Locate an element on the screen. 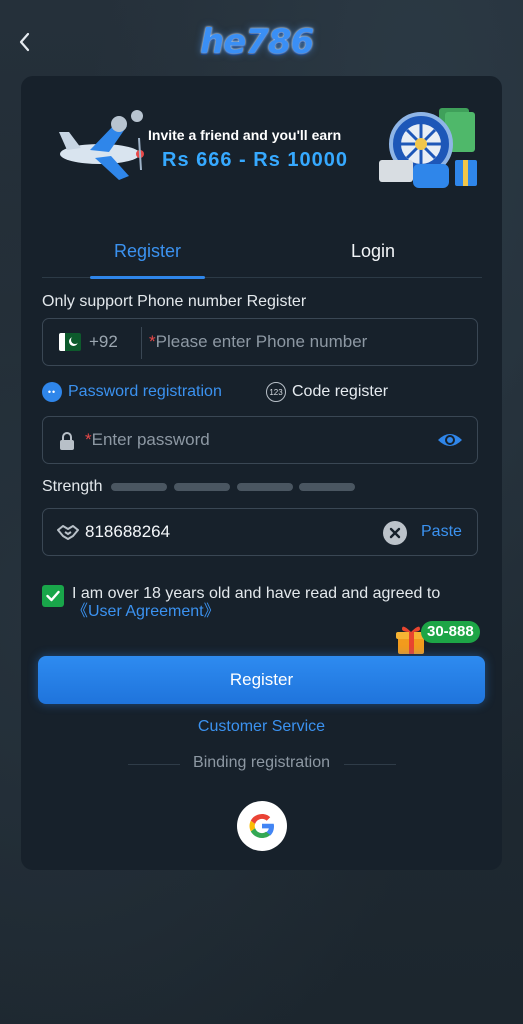 Image resolution: width=523 pixels, height=1024 pixels. airplane-icon is located at coordinates (101, 145).